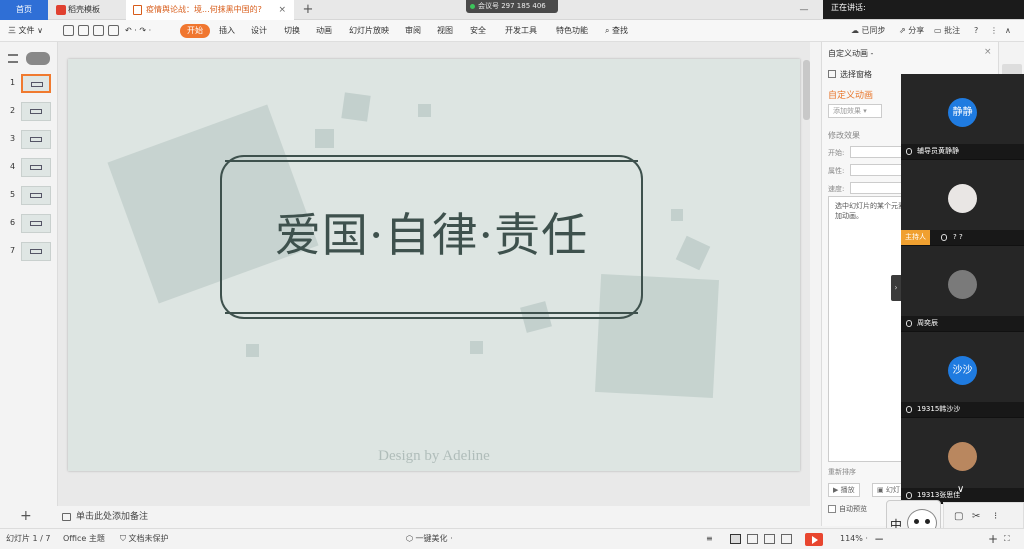 This screenshot has height=549, width=1024. What do you see at coordinates (324, 31) in the screenshot?
I see `tab-animation: 动画` at bounding box center [324, 31].